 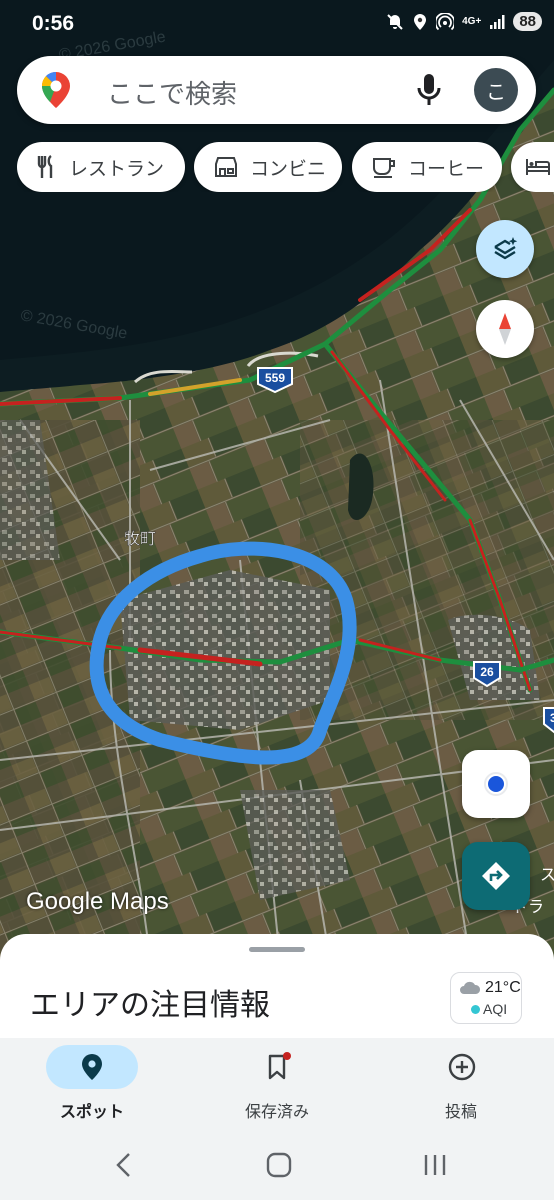 I want to click on my-location-icon, so click(x=496, y=784).